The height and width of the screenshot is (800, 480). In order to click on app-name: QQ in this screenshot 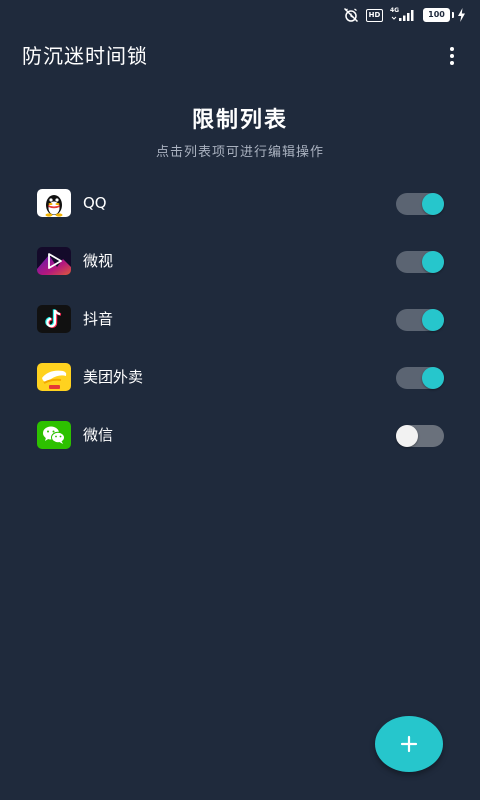, I will do `click(95, 203)`.